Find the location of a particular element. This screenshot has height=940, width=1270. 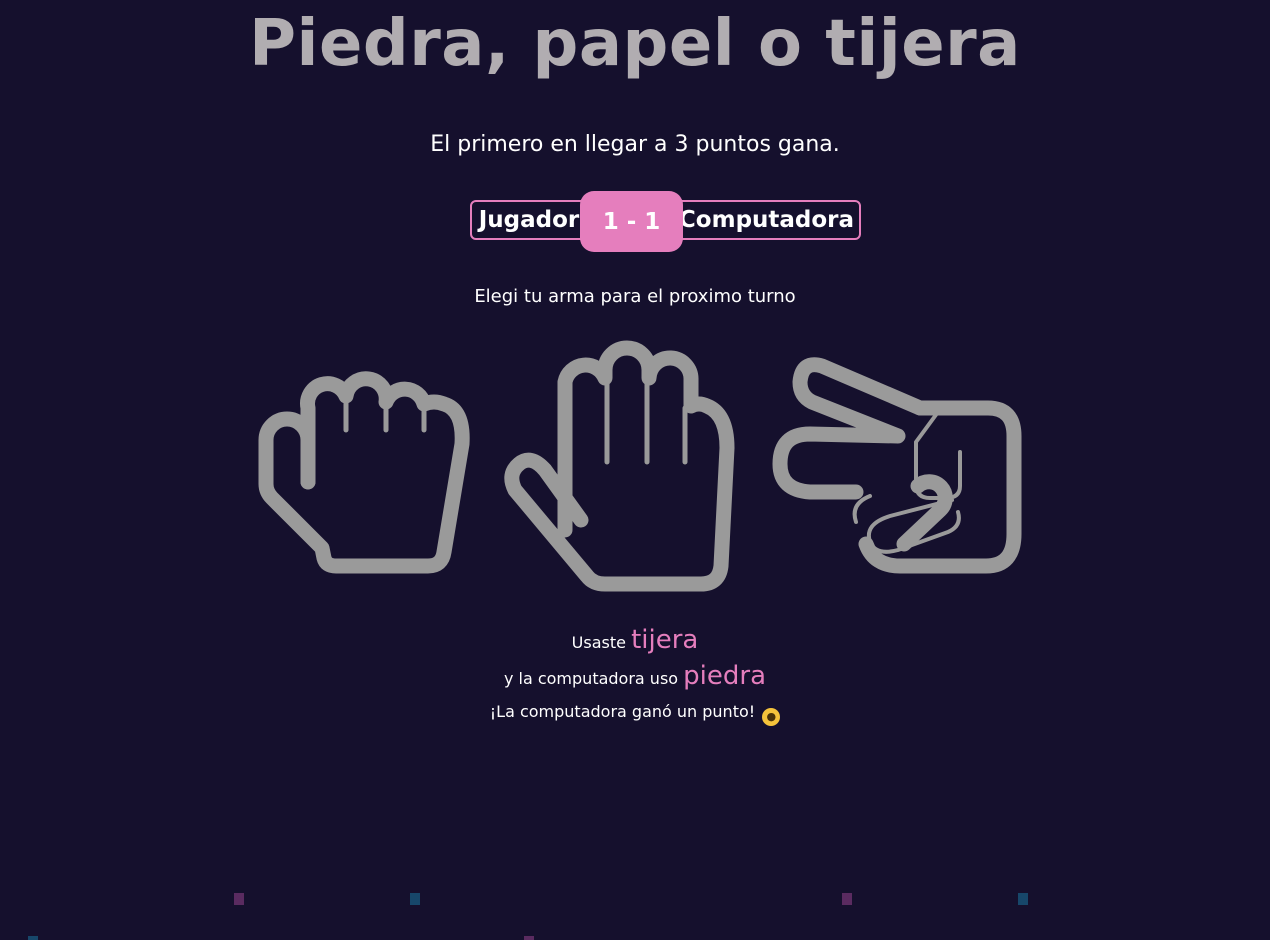

computer-choice: piedra is located at coordinates (725, 676).